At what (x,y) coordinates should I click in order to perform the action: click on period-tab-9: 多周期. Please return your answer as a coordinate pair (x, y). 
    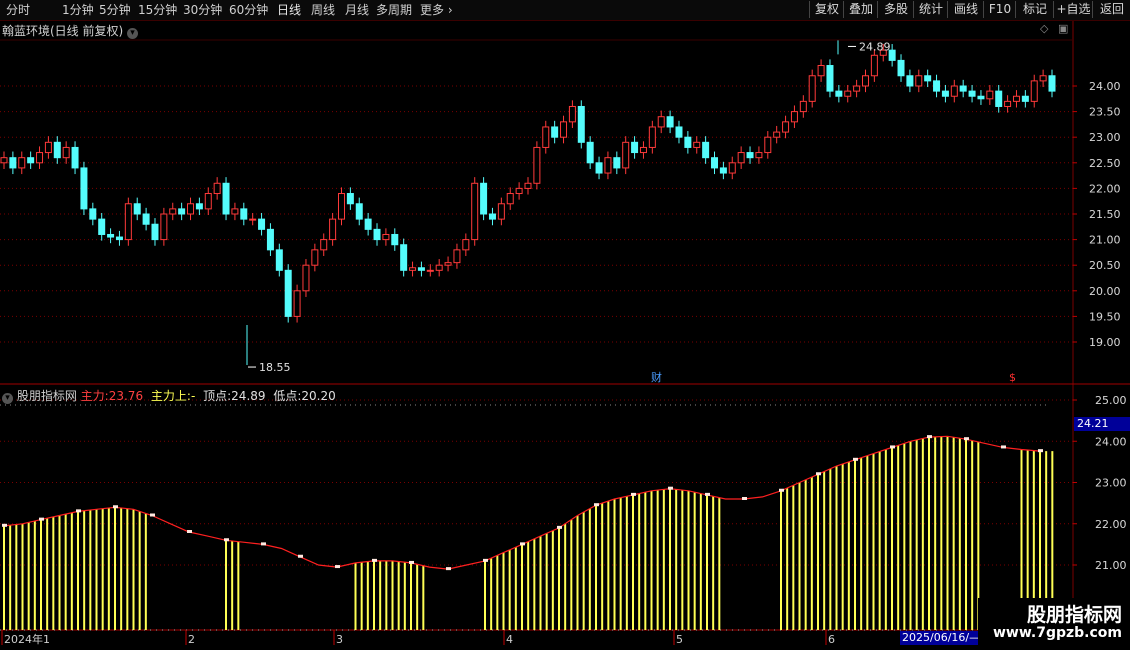
    Looking at the image, I should click on (394, 10).